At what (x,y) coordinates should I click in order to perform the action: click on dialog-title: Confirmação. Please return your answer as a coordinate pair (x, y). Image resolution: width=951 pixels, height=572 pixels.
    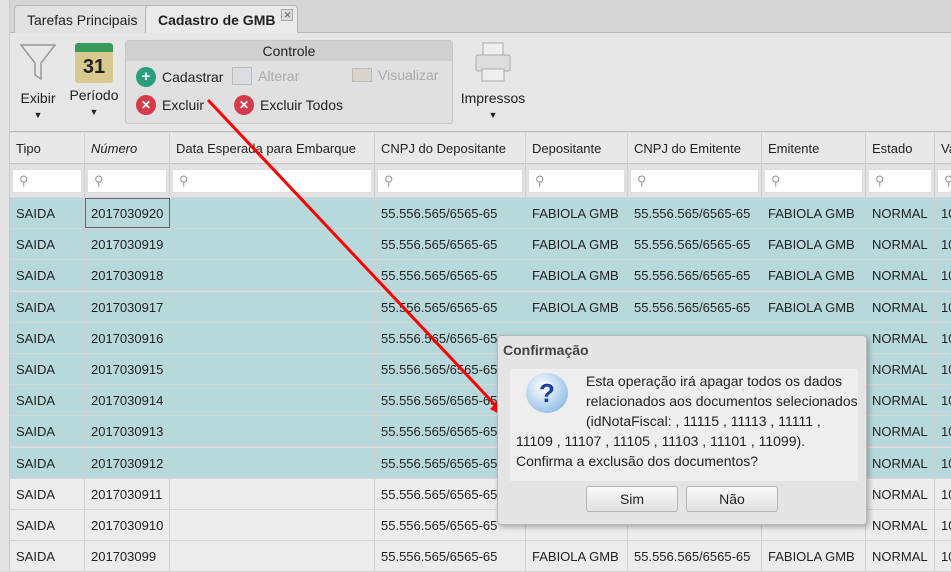
    Looking at the image, I should click on (546, 350).